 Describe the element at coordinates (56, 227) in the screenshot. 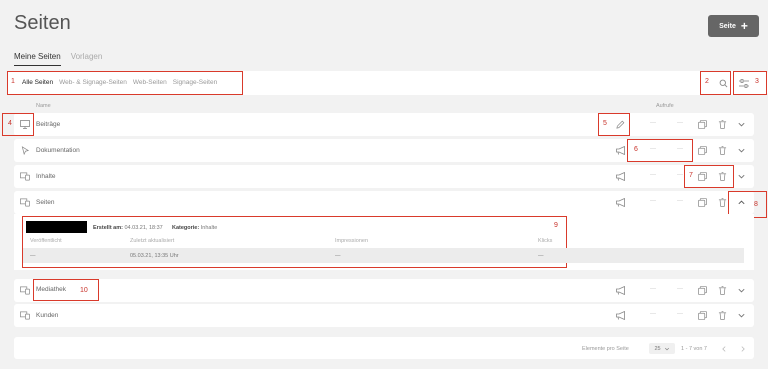

I see `redacted-thumbnail` at that location.